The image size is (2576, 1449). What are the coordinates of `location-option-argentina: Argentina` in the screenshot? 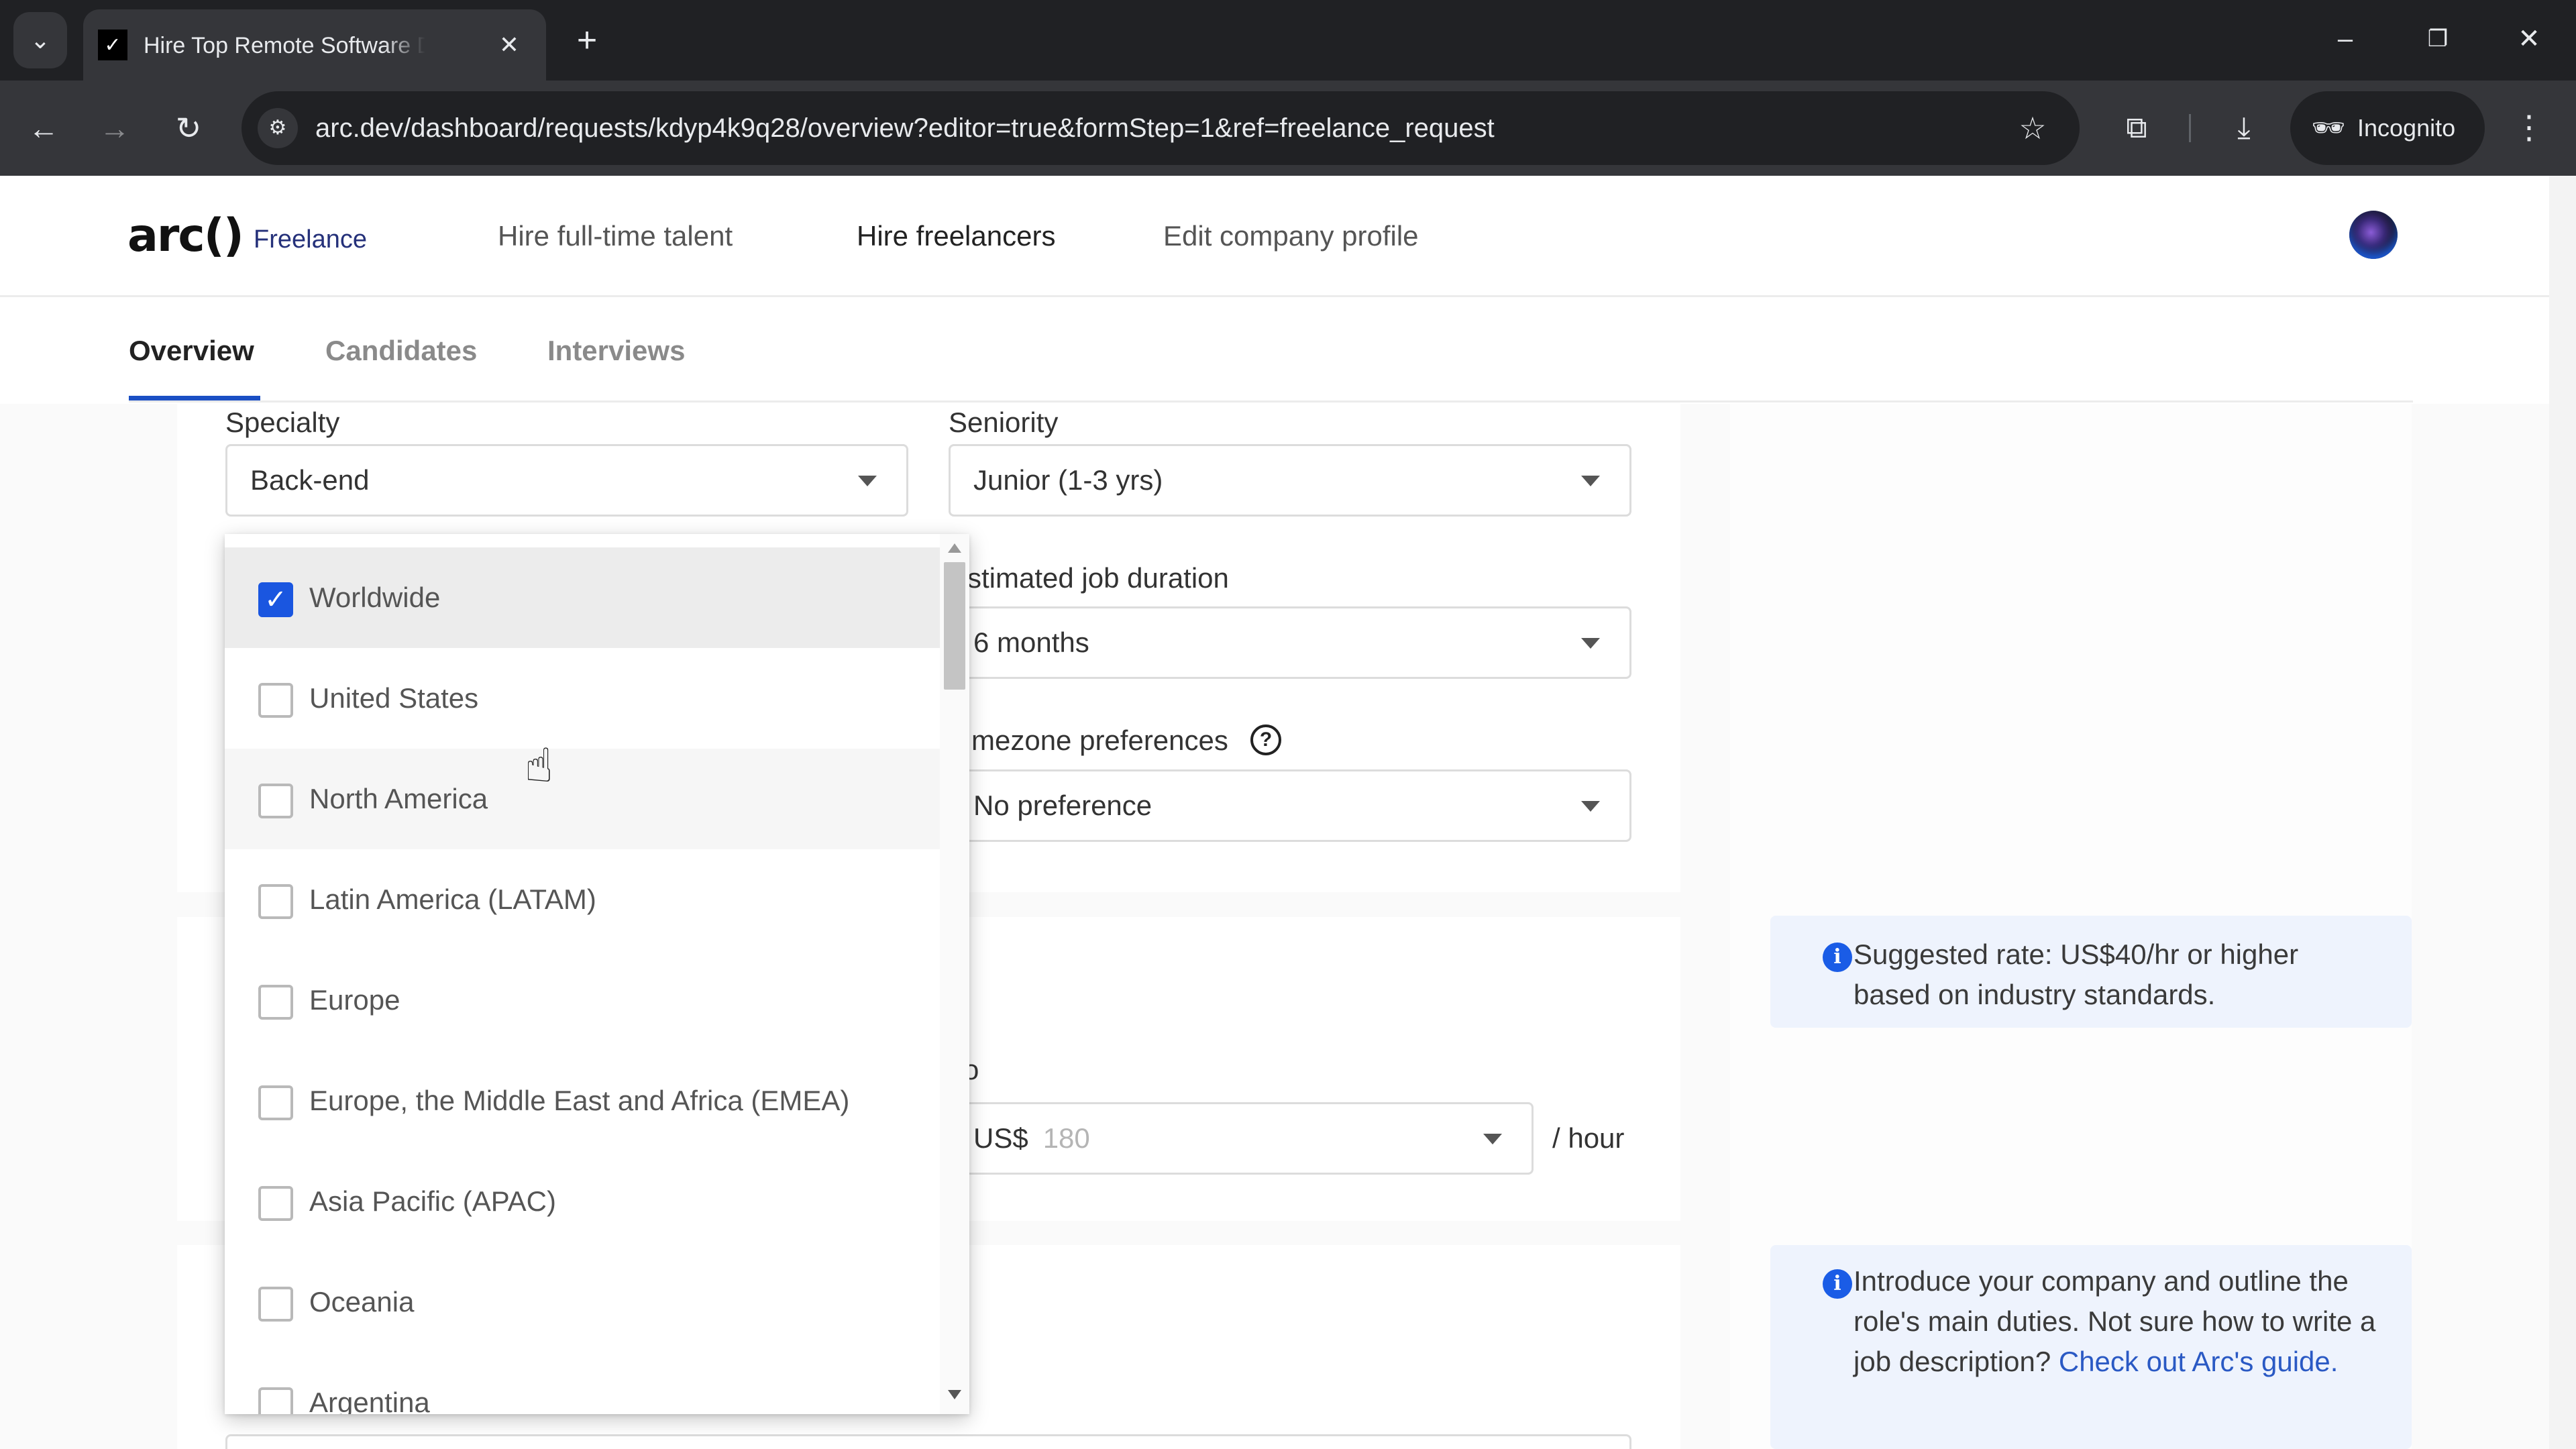 It's located at (582, 1383).